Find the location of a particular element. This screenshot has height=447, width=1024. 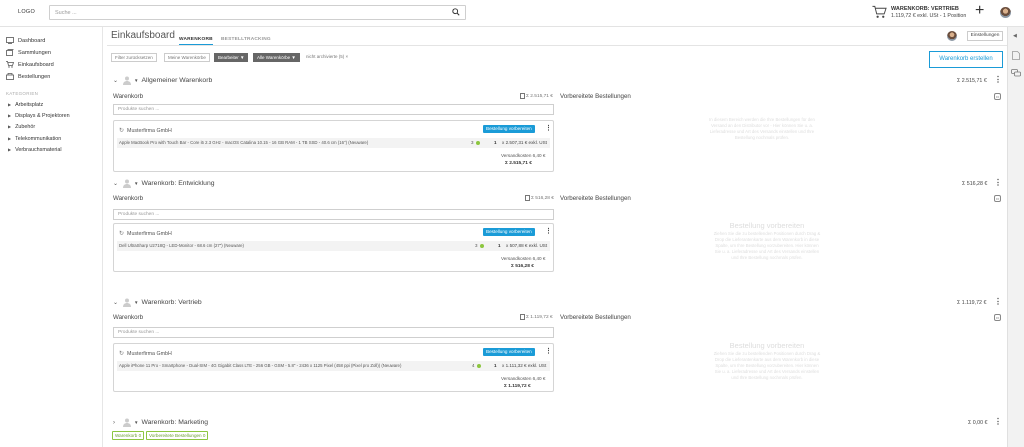

basket-count-badge: Warenkorb 0 is located at coordinates (128, 435).